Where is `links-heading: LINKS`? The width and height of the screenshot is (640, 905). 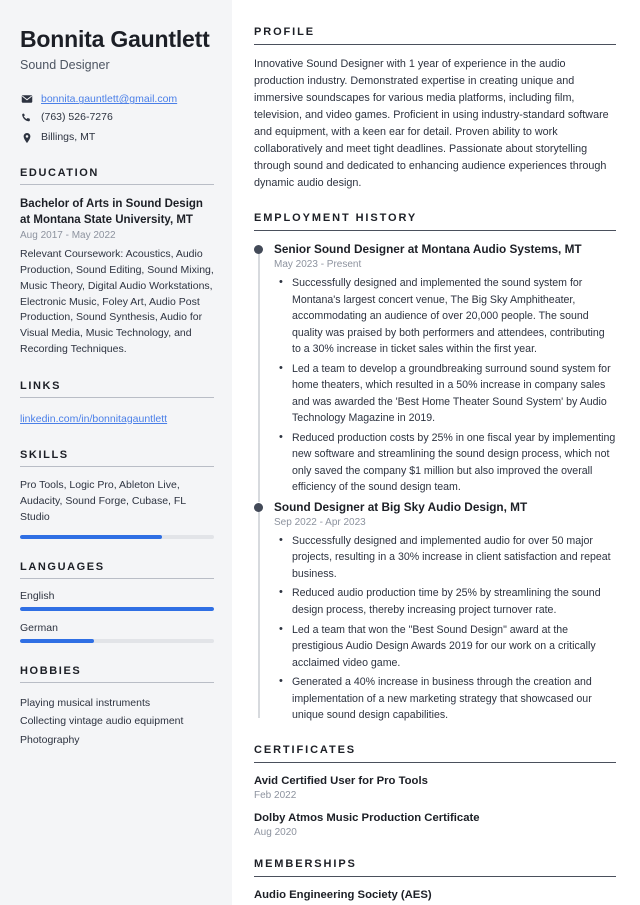
links-heading: LINKS is located at coordinates (40, 385).